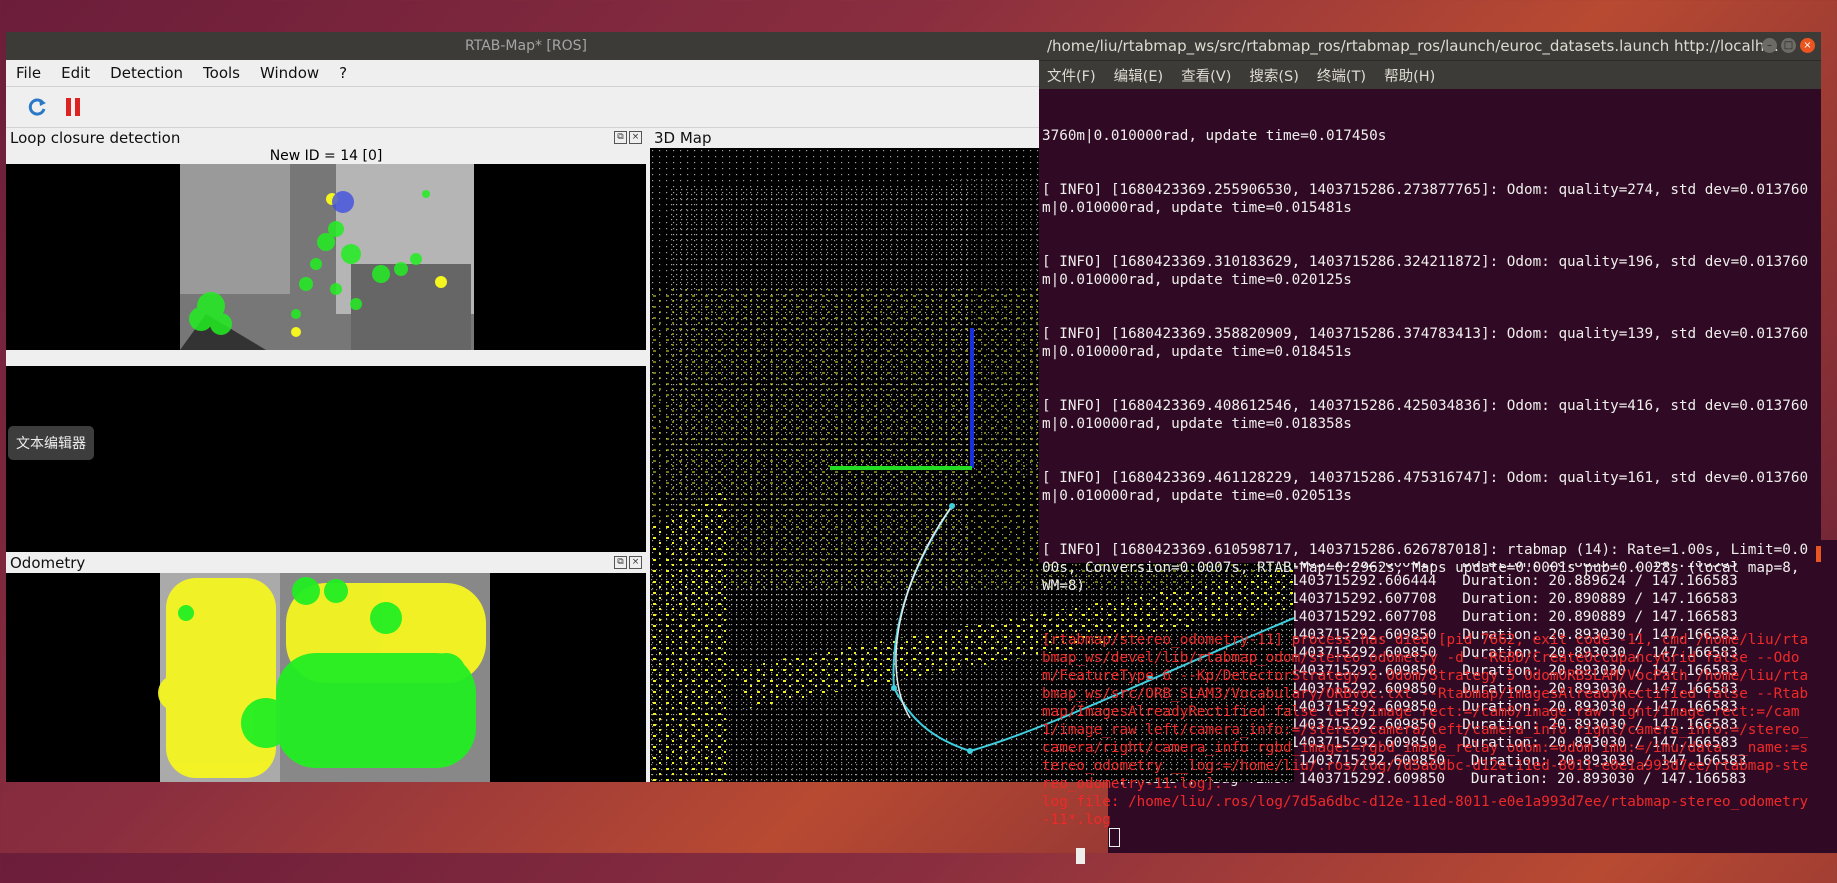  I want to click on pause-button, so click(73, 107).